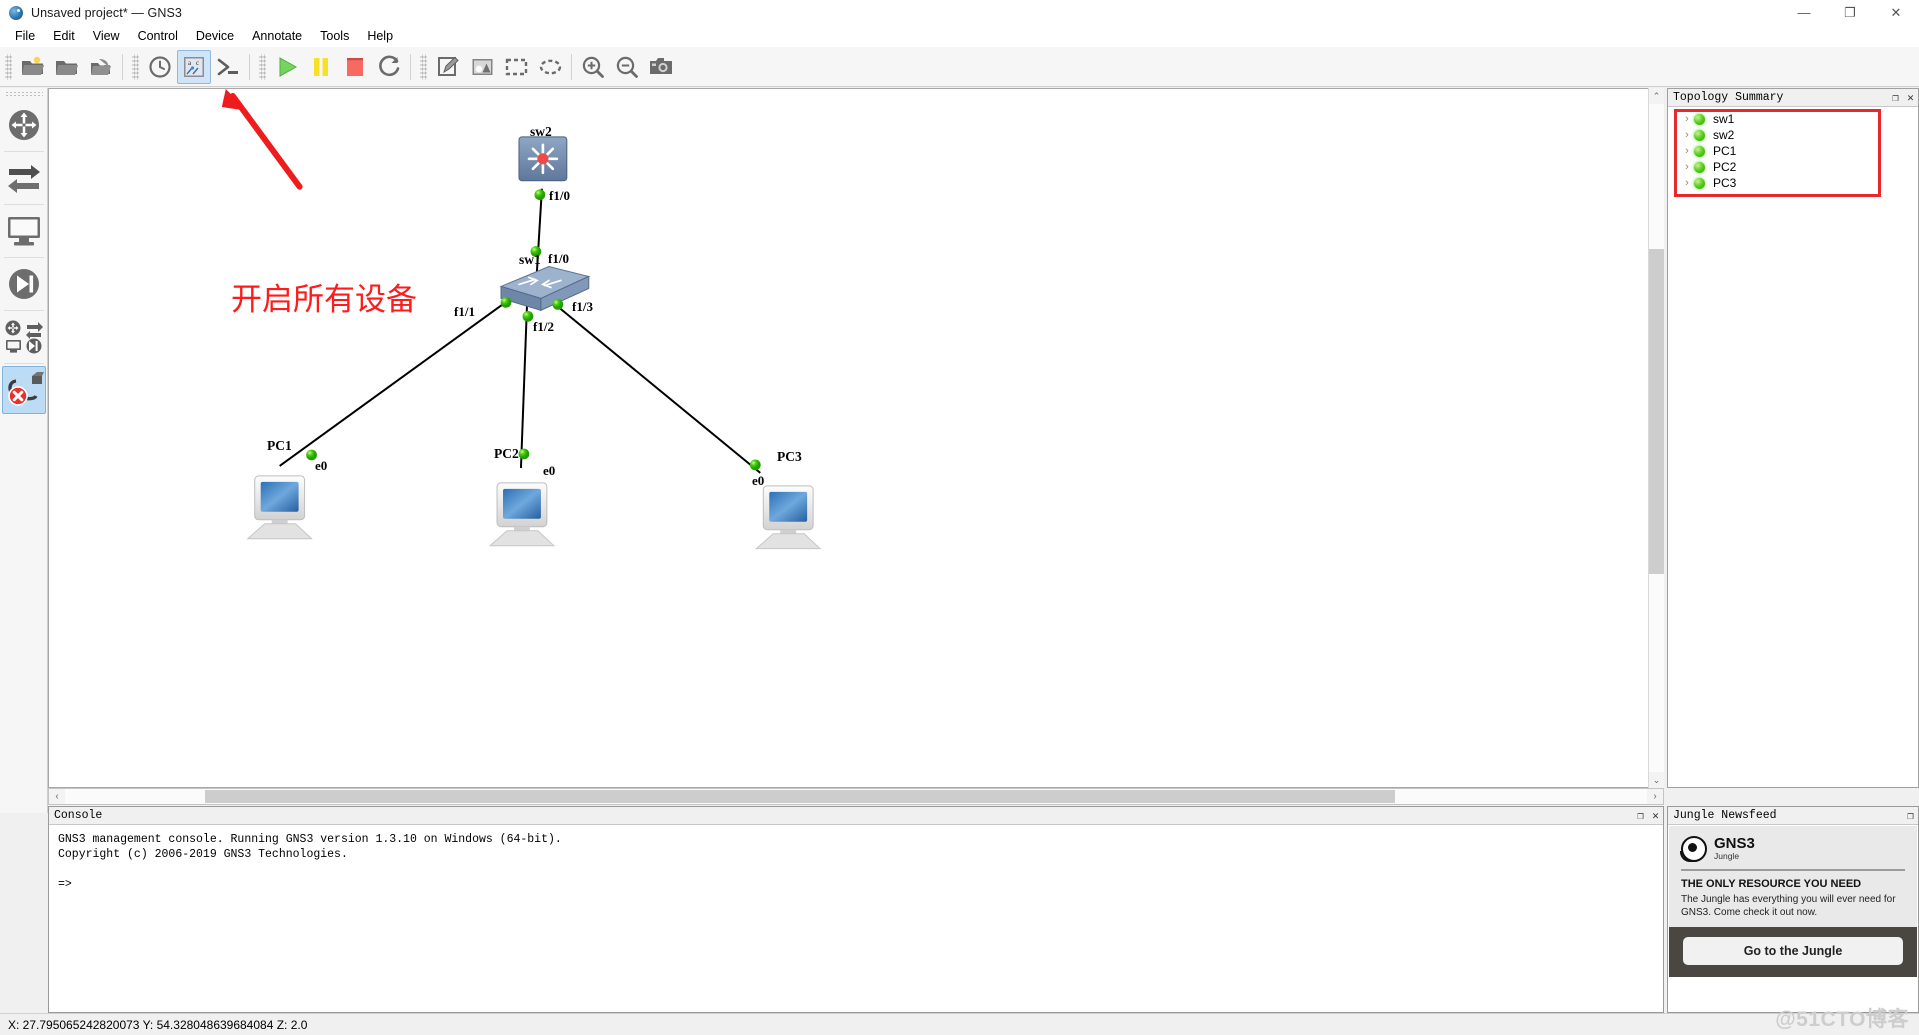 The height and width of the screenshot is (1035, 1919). Describe the element at coordinates (1734, 843) in the screenshot. I see `jungle-logo-name: GNS3` at that location.